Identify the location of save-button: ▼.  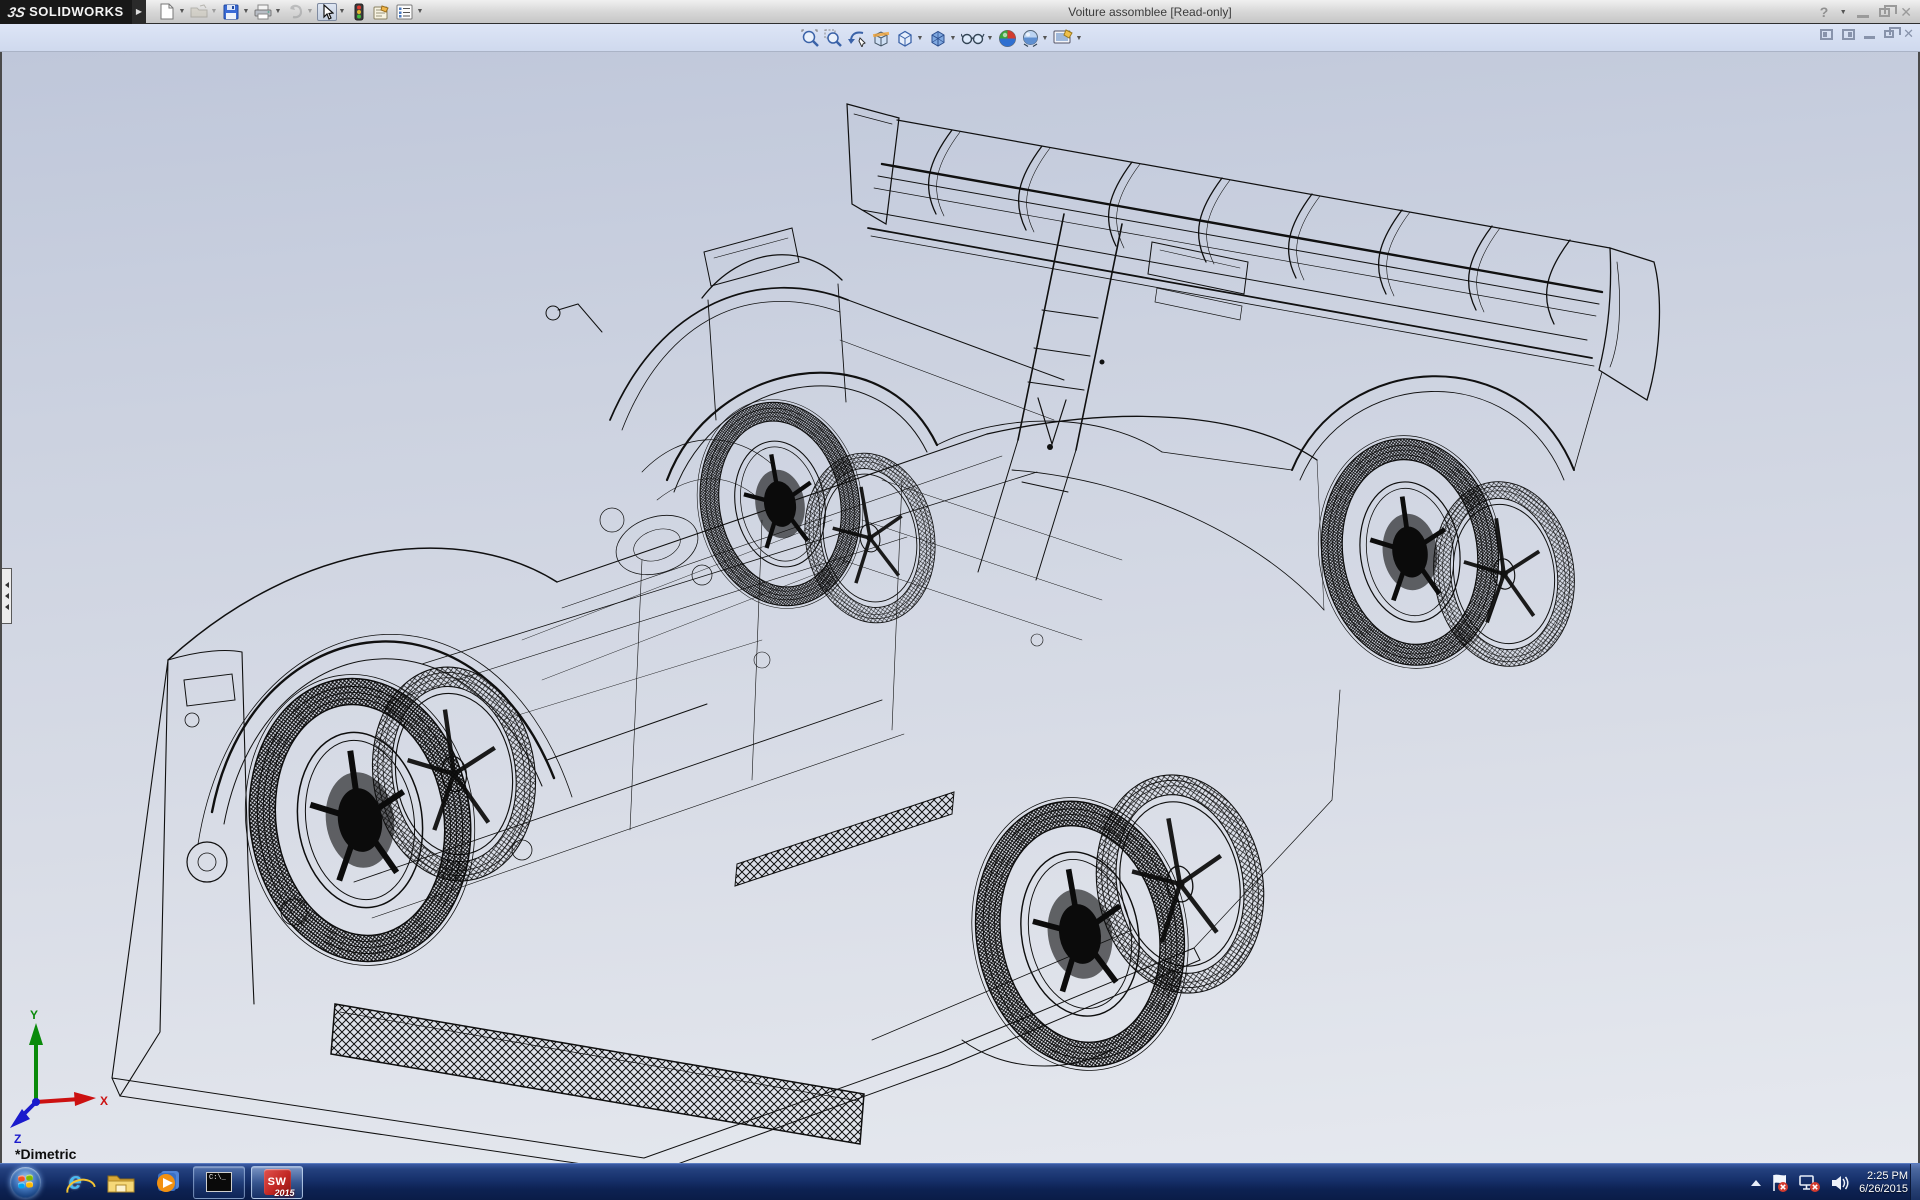
(235, 12).